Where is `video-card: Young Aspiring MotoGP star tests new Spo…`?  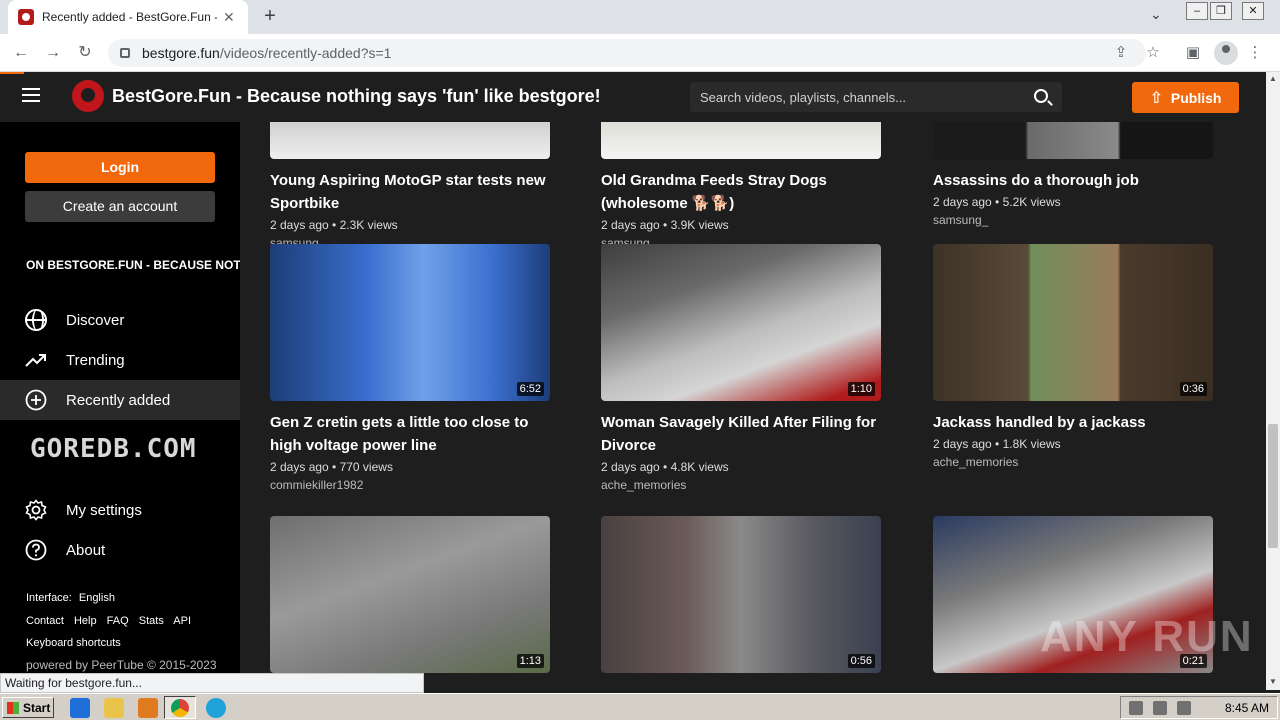 video-card: Young Aspiring MotoGP star tests new Spo… is located at coordinates (415, 186).